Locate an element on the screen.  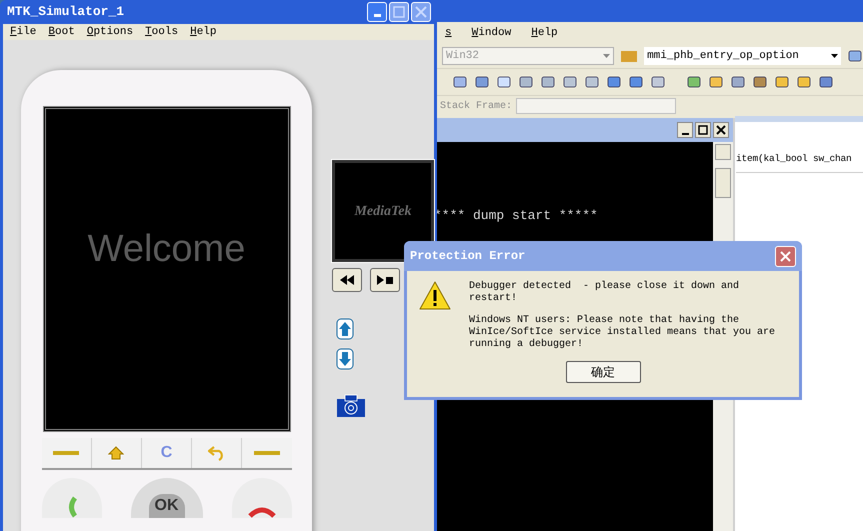
minimize-button is located at coordinates (685, 130).